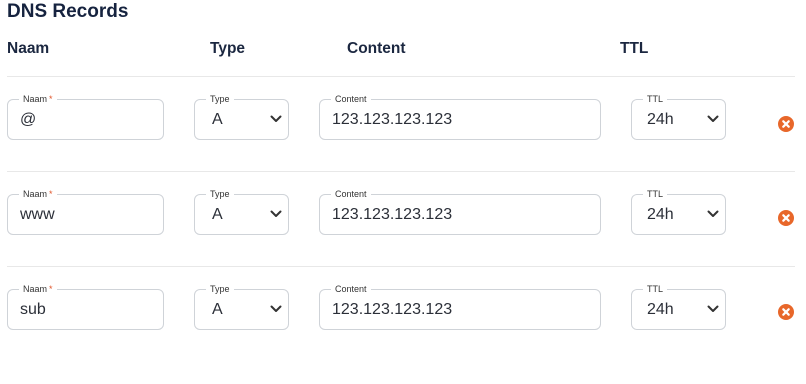 This screenshot has height=384, width=806. What do you see at coordinates (68, 11) in the screenshot?
I see `section-title: DNS Records` at bounding box center [68, 11].